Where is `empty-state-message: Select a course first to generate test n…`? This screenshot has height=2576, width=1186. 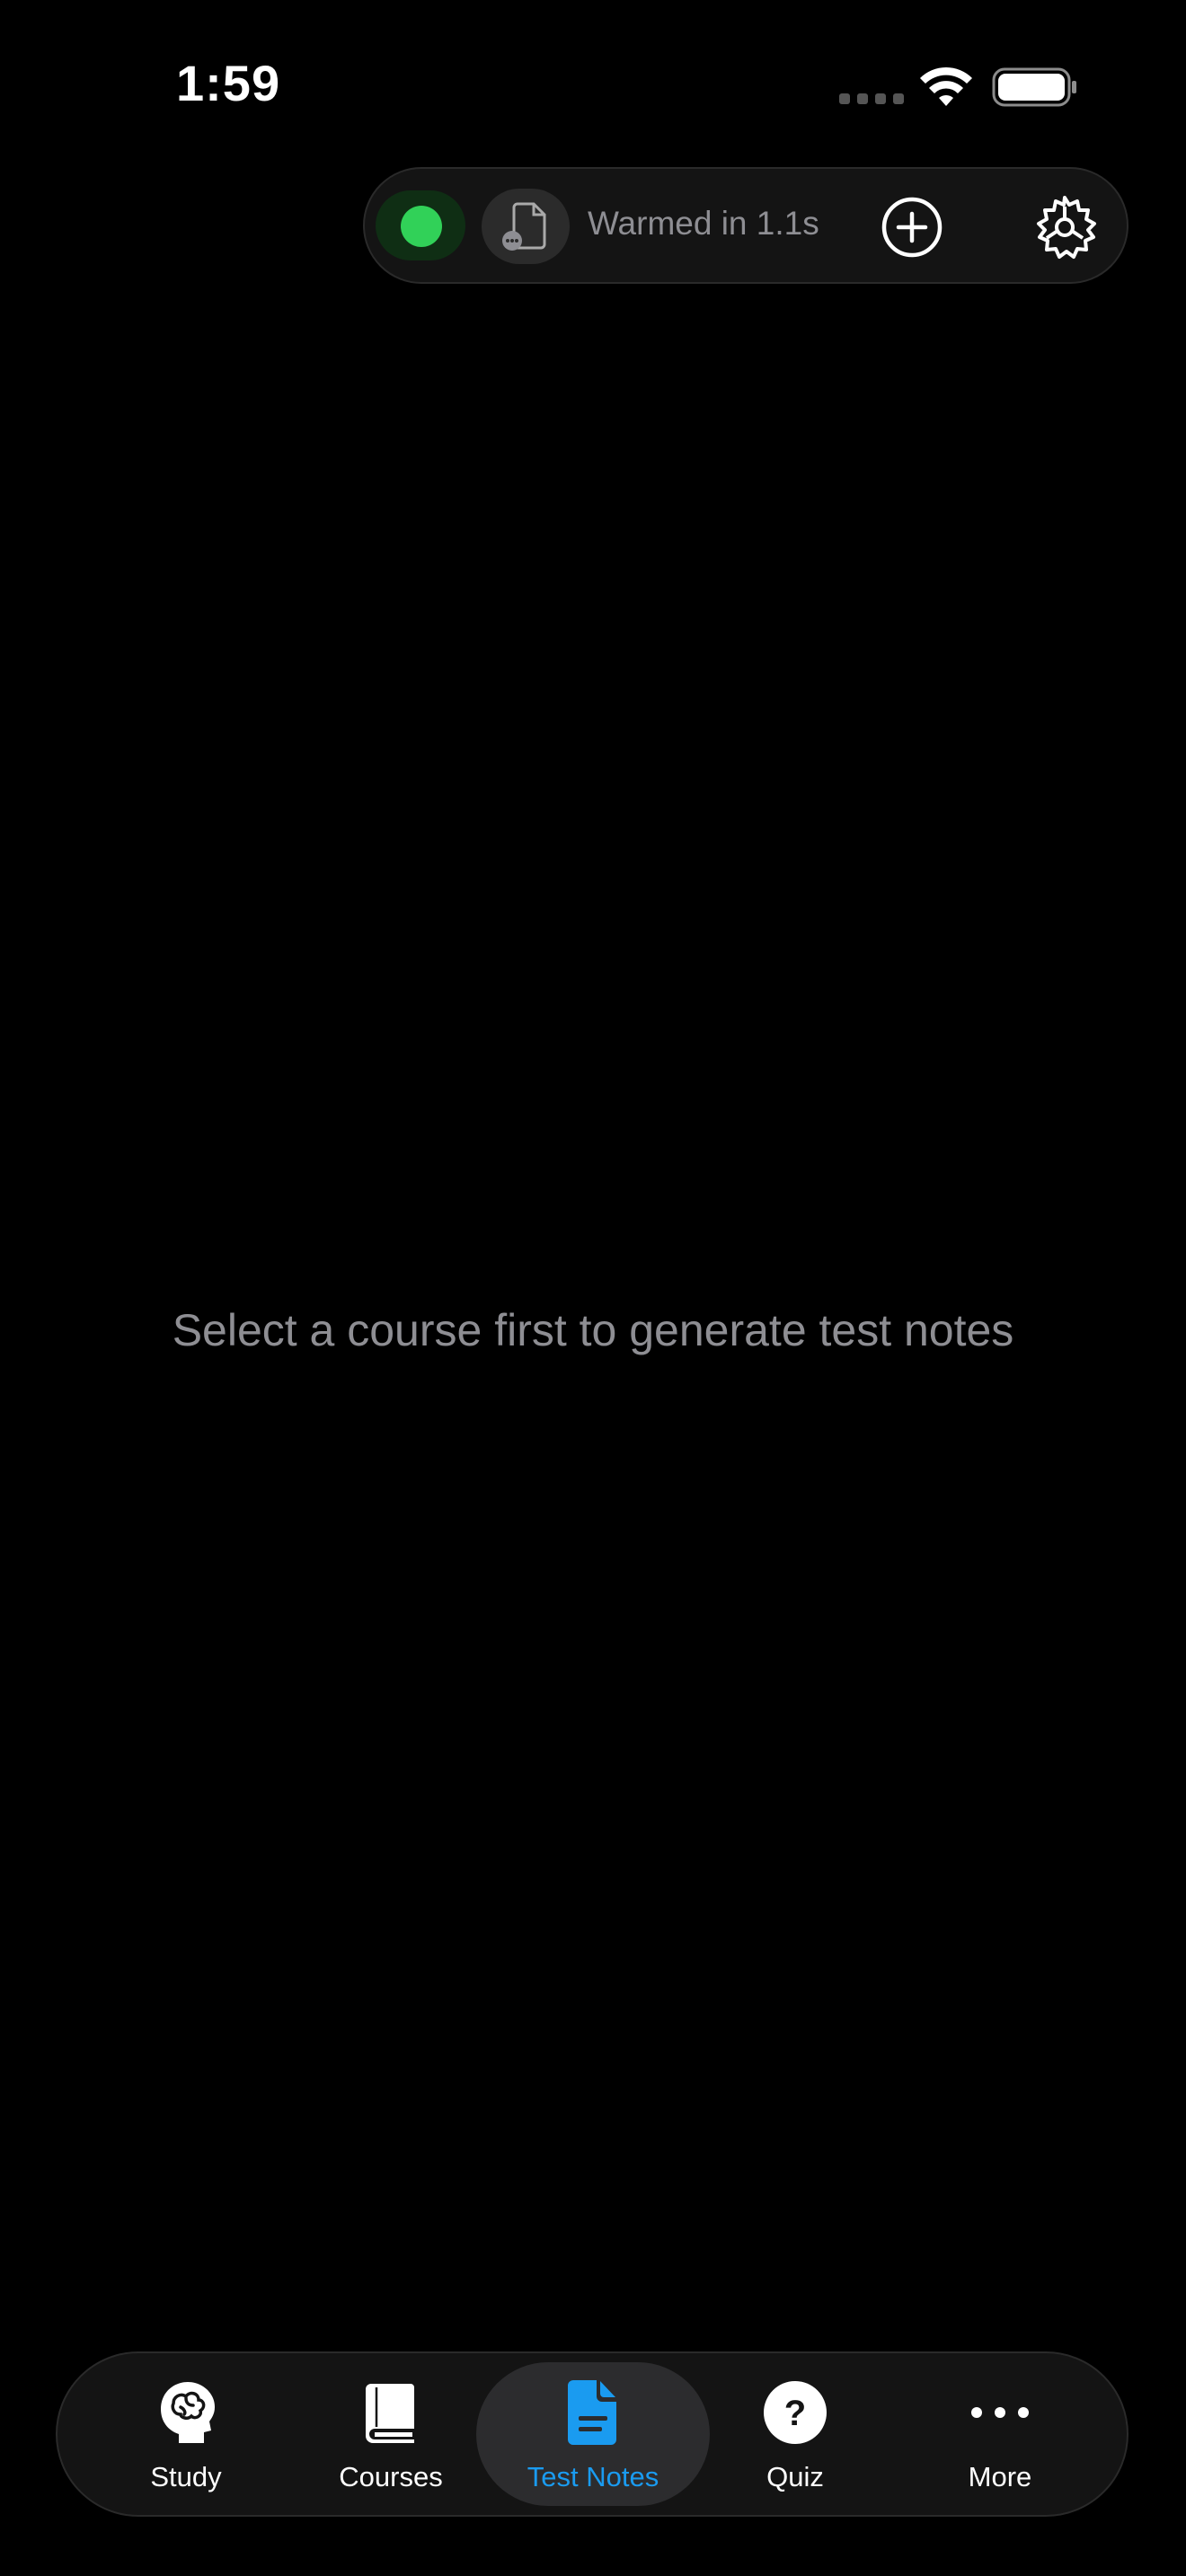
empty-state-message: Select a course first to generate test n… is located at coordinates (593, 1330).